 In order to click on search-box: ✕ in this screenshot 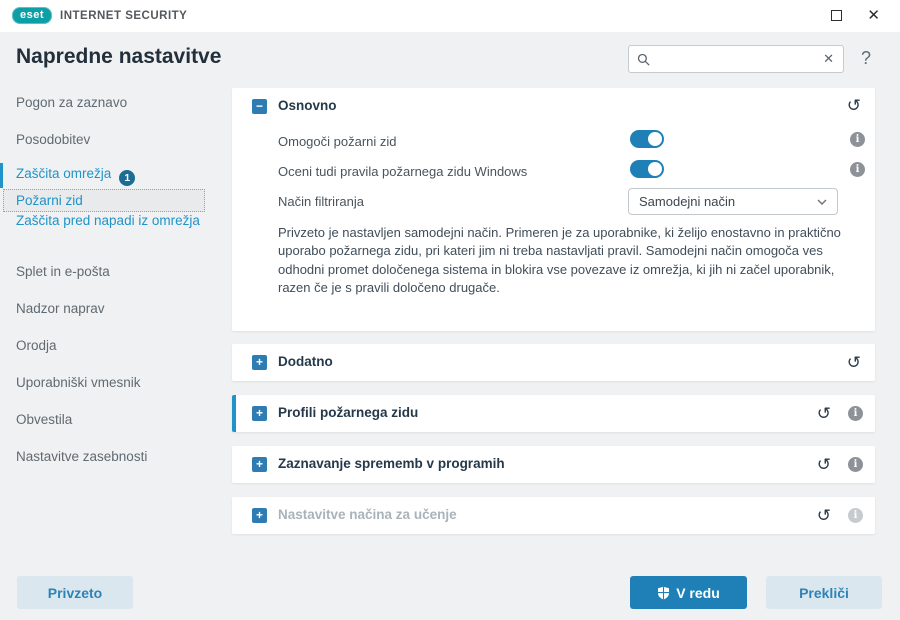, I will do `click(736, 59)`.